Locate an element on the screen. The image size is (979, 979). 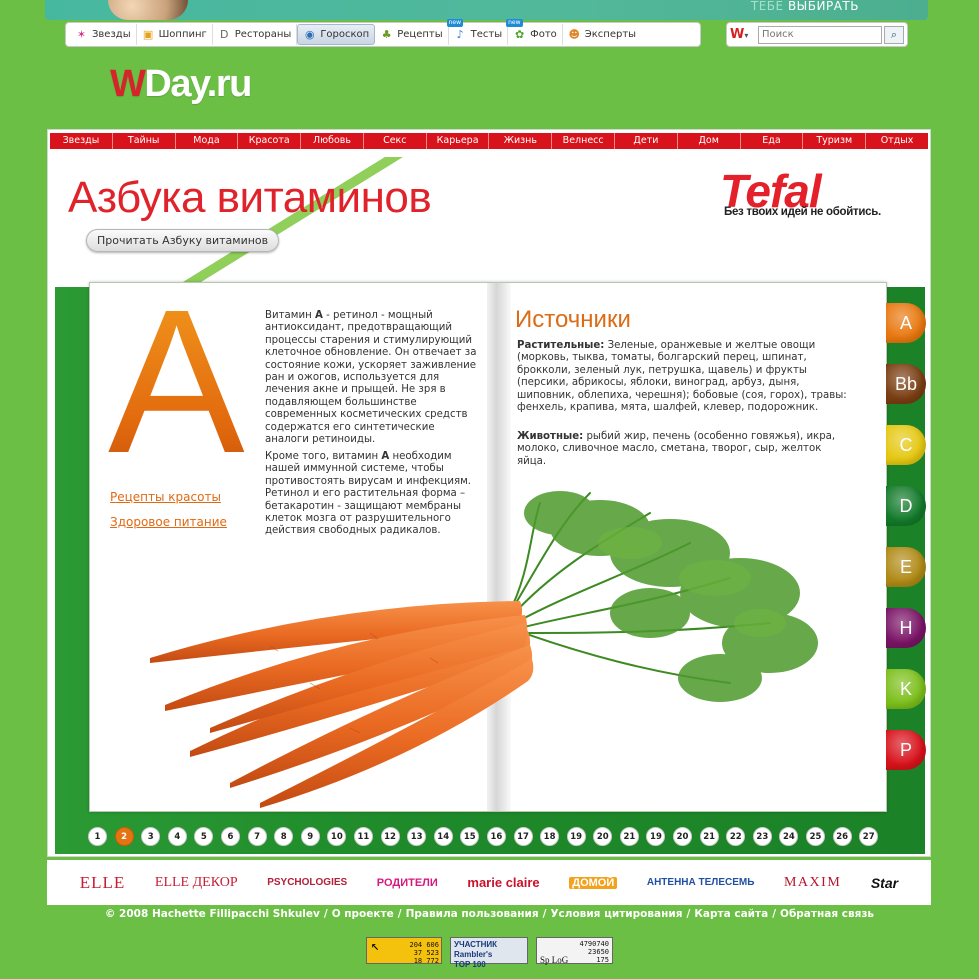
category-6: Карьера is located at coordinates (458, 141).